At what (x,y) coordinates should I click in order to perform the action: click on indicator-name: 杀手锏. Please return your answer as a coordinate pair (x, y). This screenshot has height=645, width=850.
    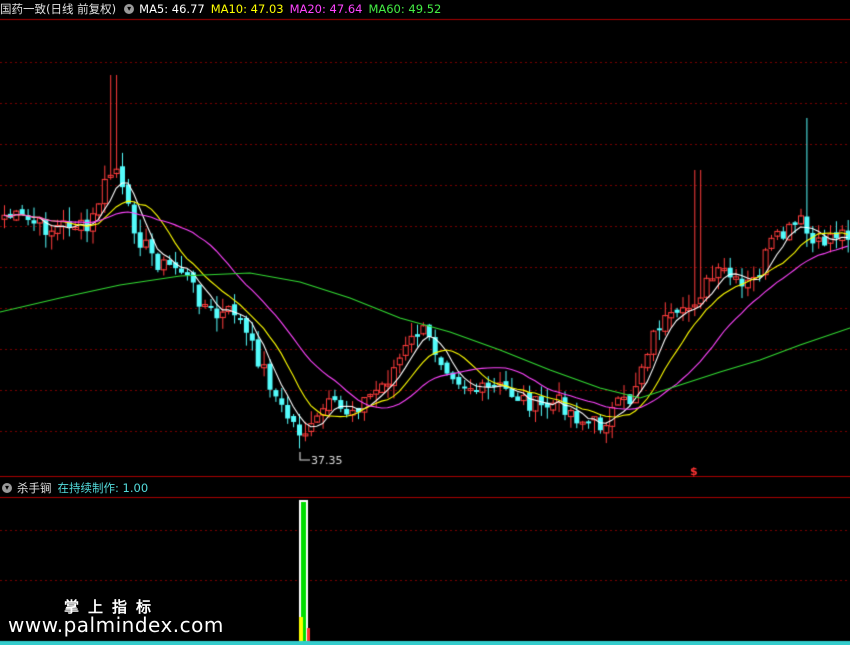
    Looking at the image, I should click on (34, 488).